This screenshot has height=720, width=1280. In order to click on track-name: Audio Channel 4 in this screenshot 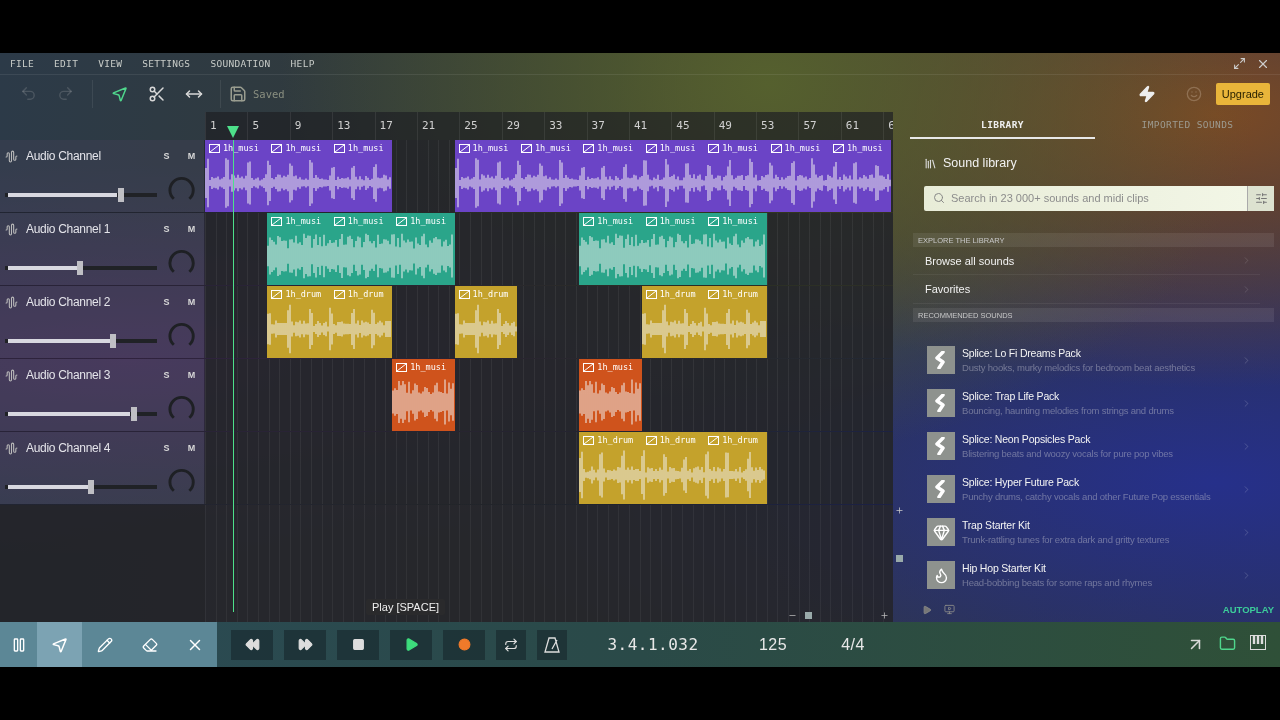, I will do `click(68, 448)`.